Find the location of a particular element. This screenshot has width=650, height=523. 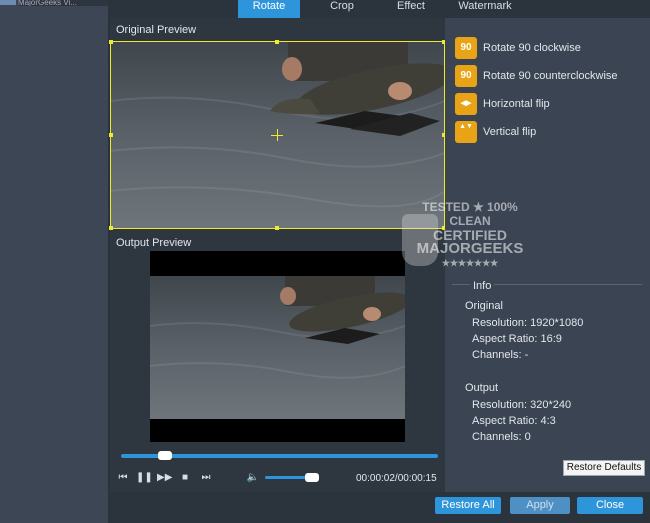

vertical-flip-icon: ▲▼ is located at coordinates (466, 132).